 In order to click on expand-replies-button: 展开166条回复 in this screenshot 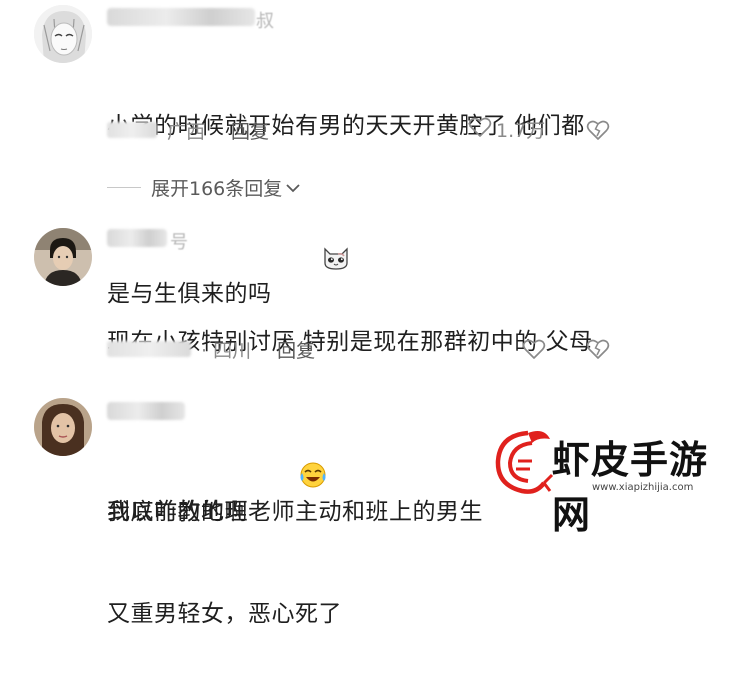, I will do `click(204, 187)`.